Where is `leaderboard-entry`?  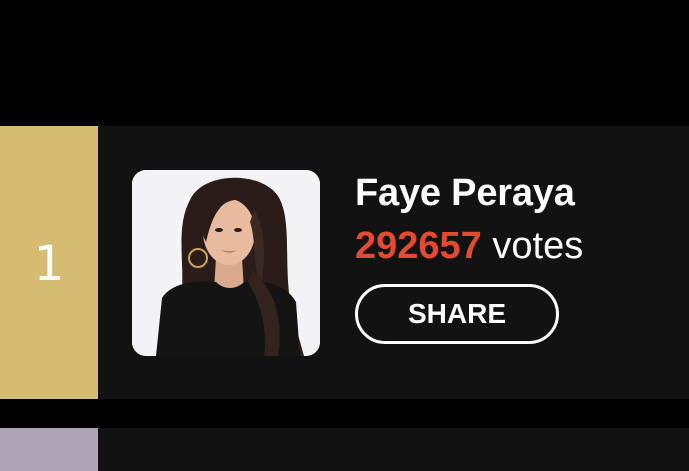
leaderboard-entry is located at coordinates (344, 449).